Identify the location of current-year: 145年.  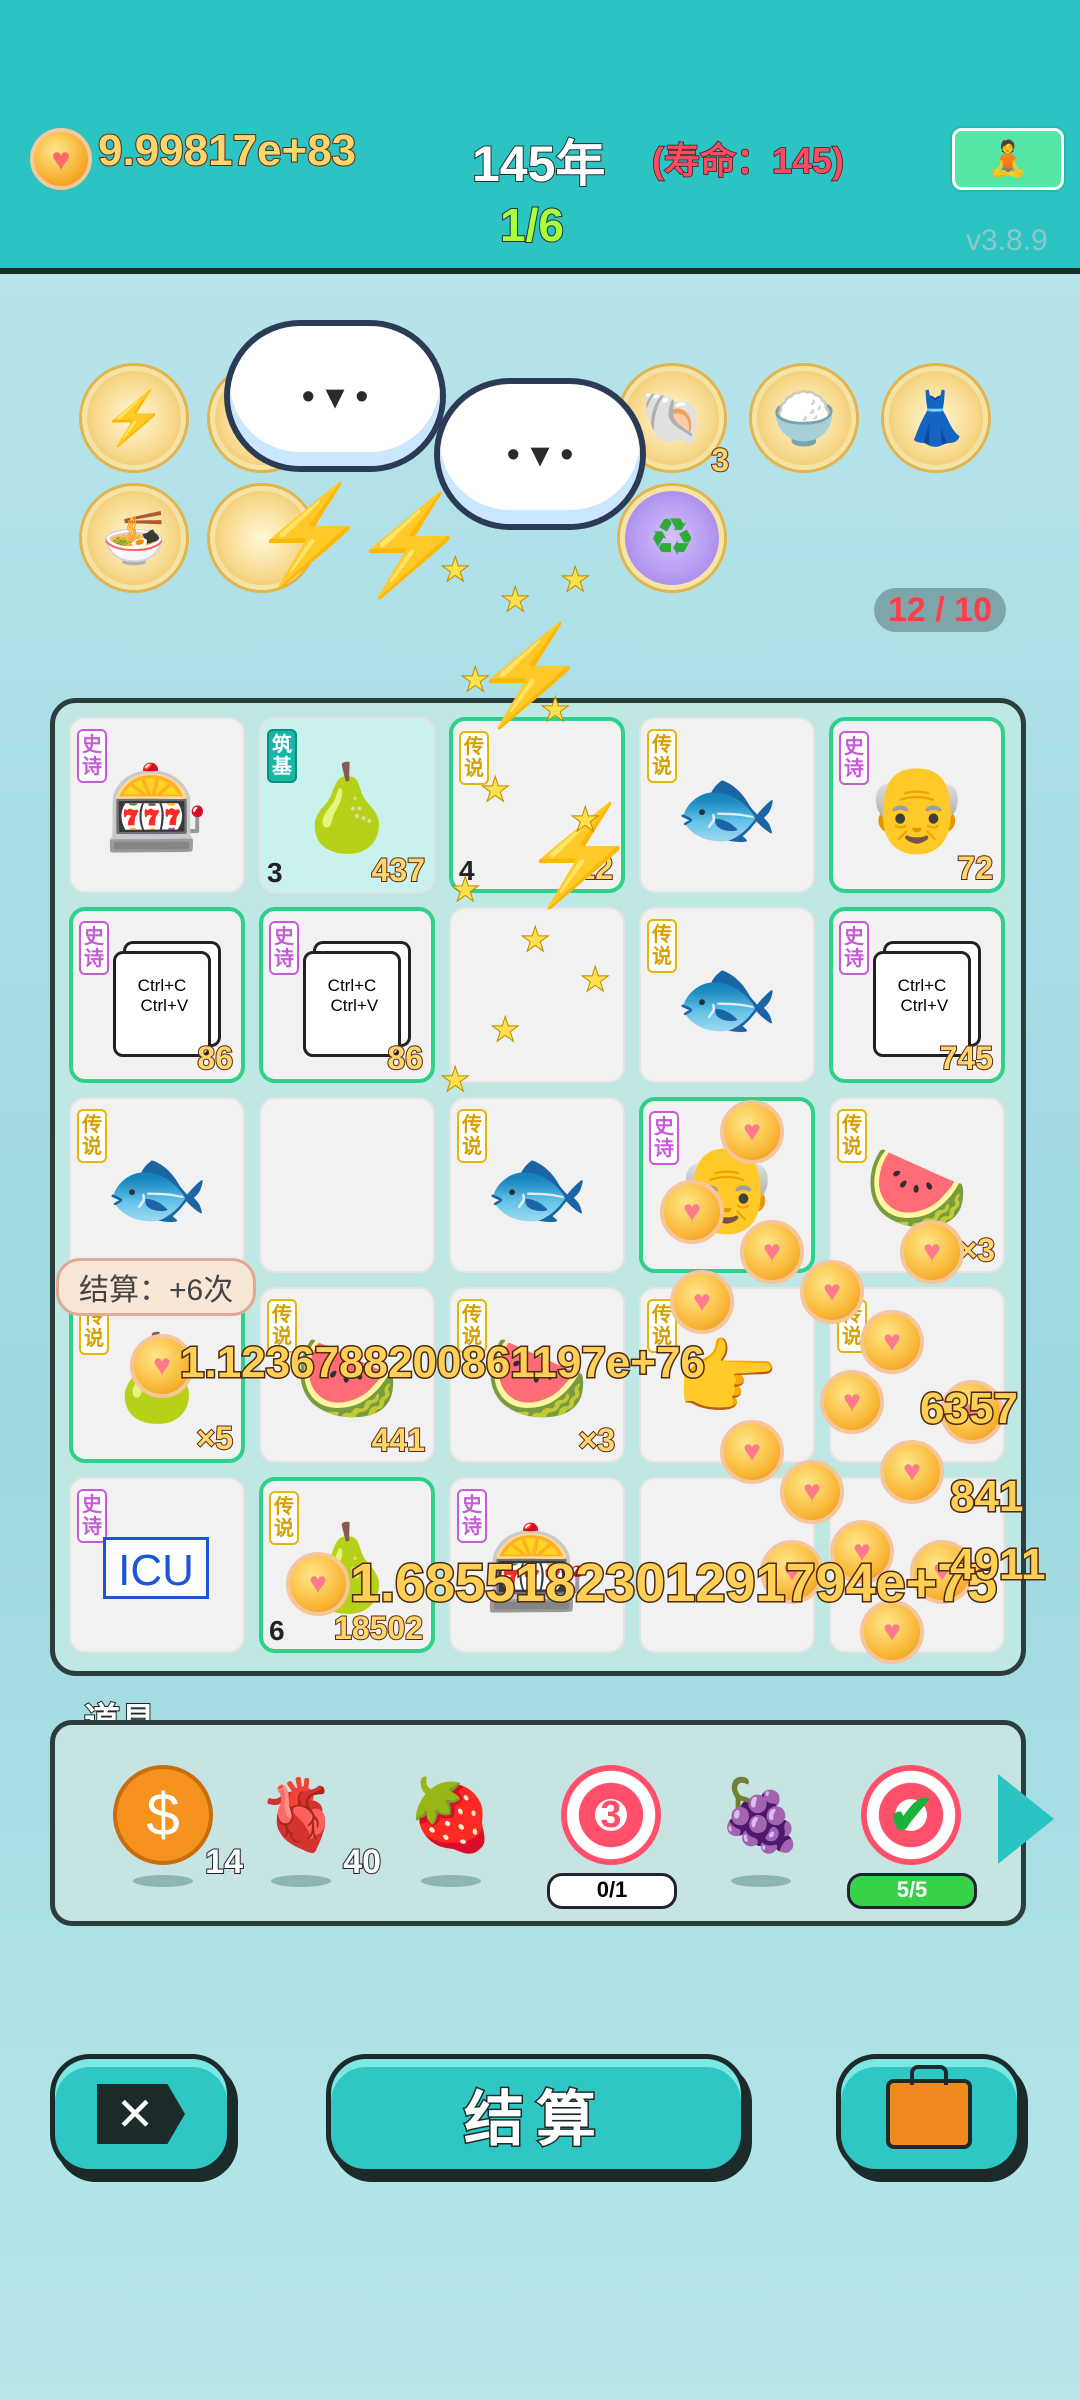
(538, 164).